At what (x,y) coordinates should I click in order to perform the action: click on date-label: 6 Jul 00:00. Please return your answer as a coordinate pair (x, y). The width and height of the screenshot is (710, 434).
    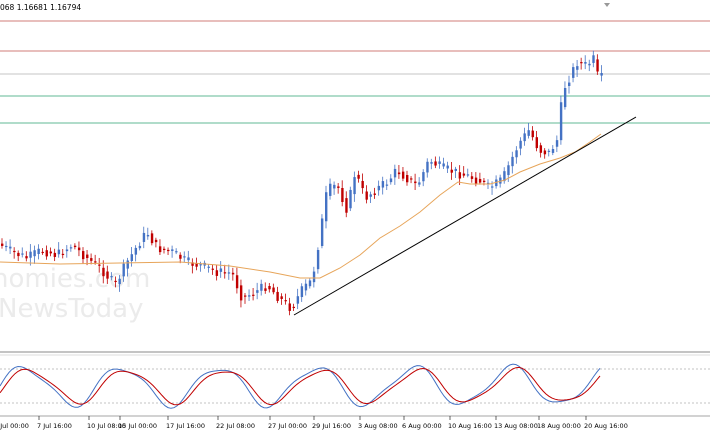
    Looking at the image, I should click on (14, 426).